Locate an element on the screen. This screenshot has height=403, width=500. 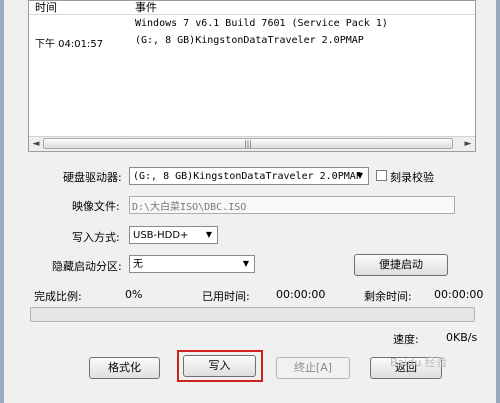
write-button-highlight is located at coordinates (220, 366).